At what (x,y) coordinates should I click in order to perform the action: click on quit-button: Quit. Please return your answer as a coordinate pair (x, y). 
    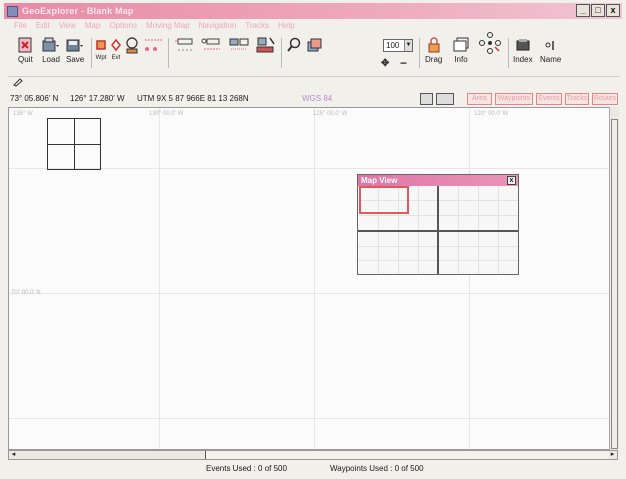
    Looking at the image, I should click on (25, 50).